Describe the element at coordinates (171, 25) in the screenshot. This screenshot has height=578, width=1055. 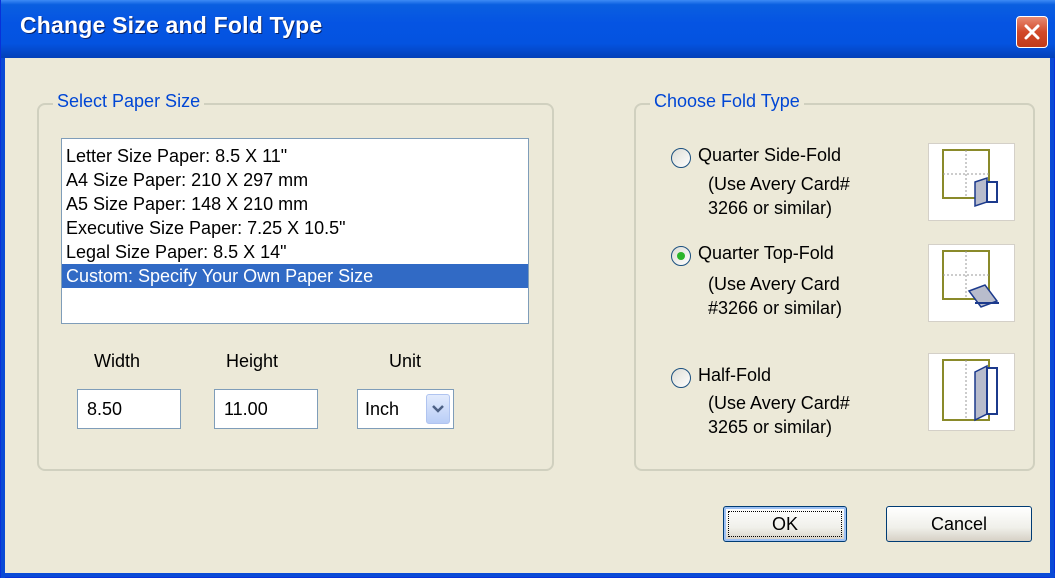
I see `dialog-title: Change Size and Fold Type` at that location.